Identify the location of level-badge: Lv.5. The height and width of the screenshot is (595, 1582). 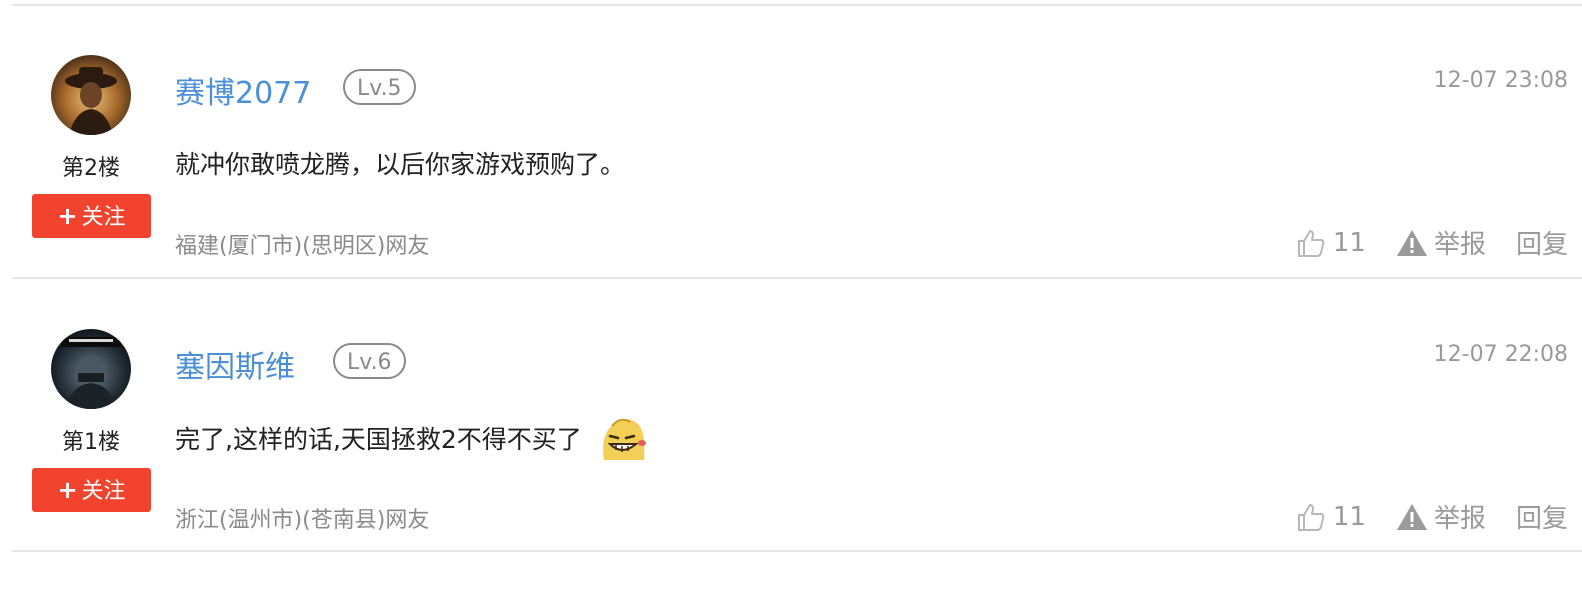
(379, 87).